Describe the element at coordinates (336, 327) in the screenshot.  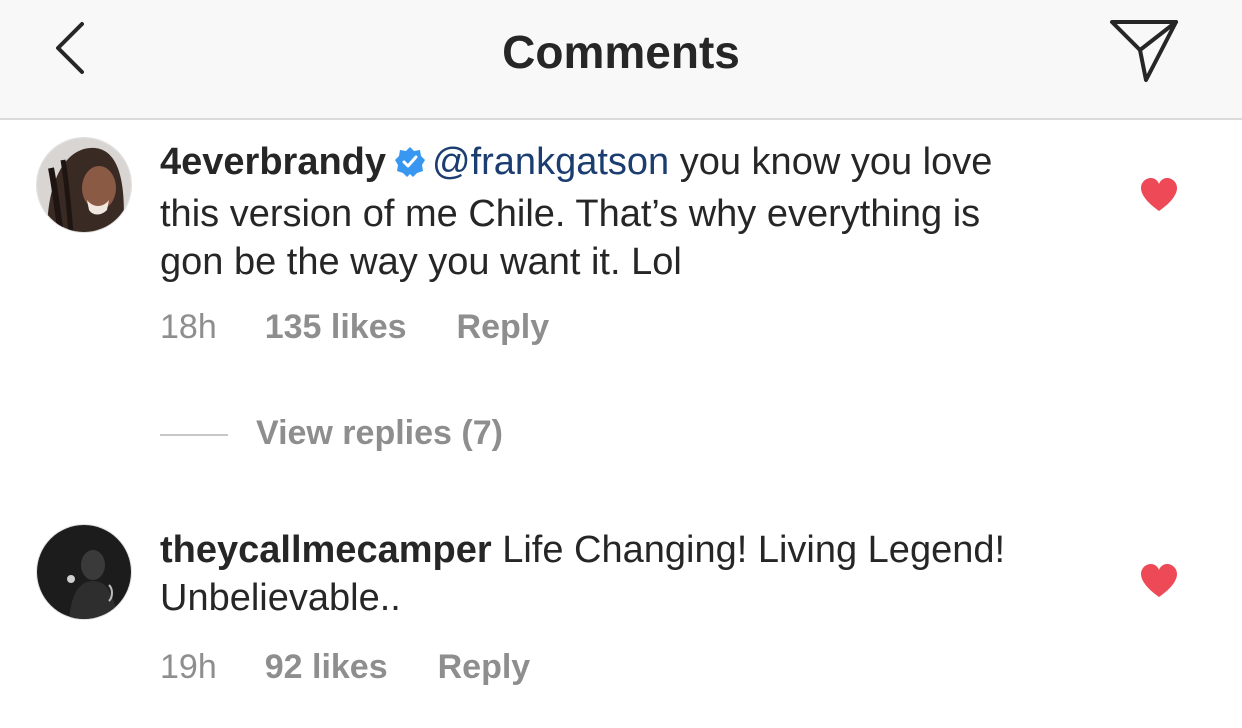
I see `likes-count: 135 likes` at that location.